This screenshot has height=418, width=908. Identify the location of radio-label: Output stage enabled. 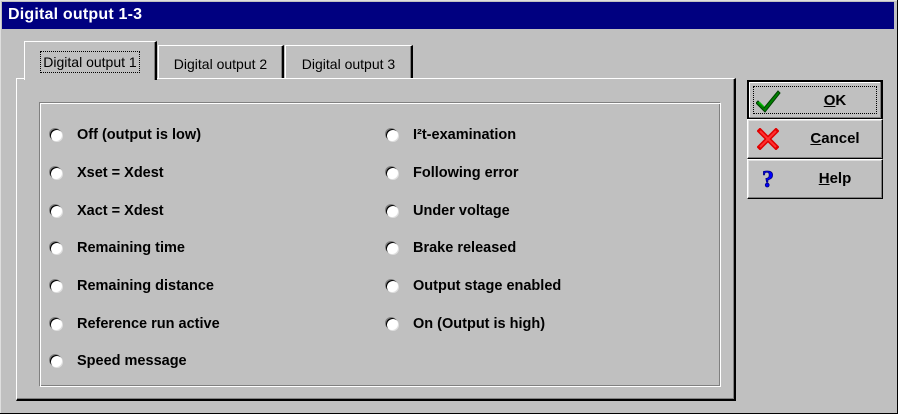
(487, 286).